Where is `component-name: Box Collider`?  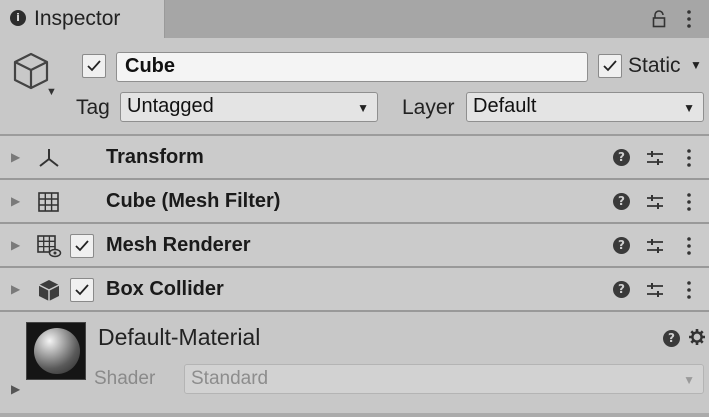 component-name: Box Collider is located at coordinates (165, 289).